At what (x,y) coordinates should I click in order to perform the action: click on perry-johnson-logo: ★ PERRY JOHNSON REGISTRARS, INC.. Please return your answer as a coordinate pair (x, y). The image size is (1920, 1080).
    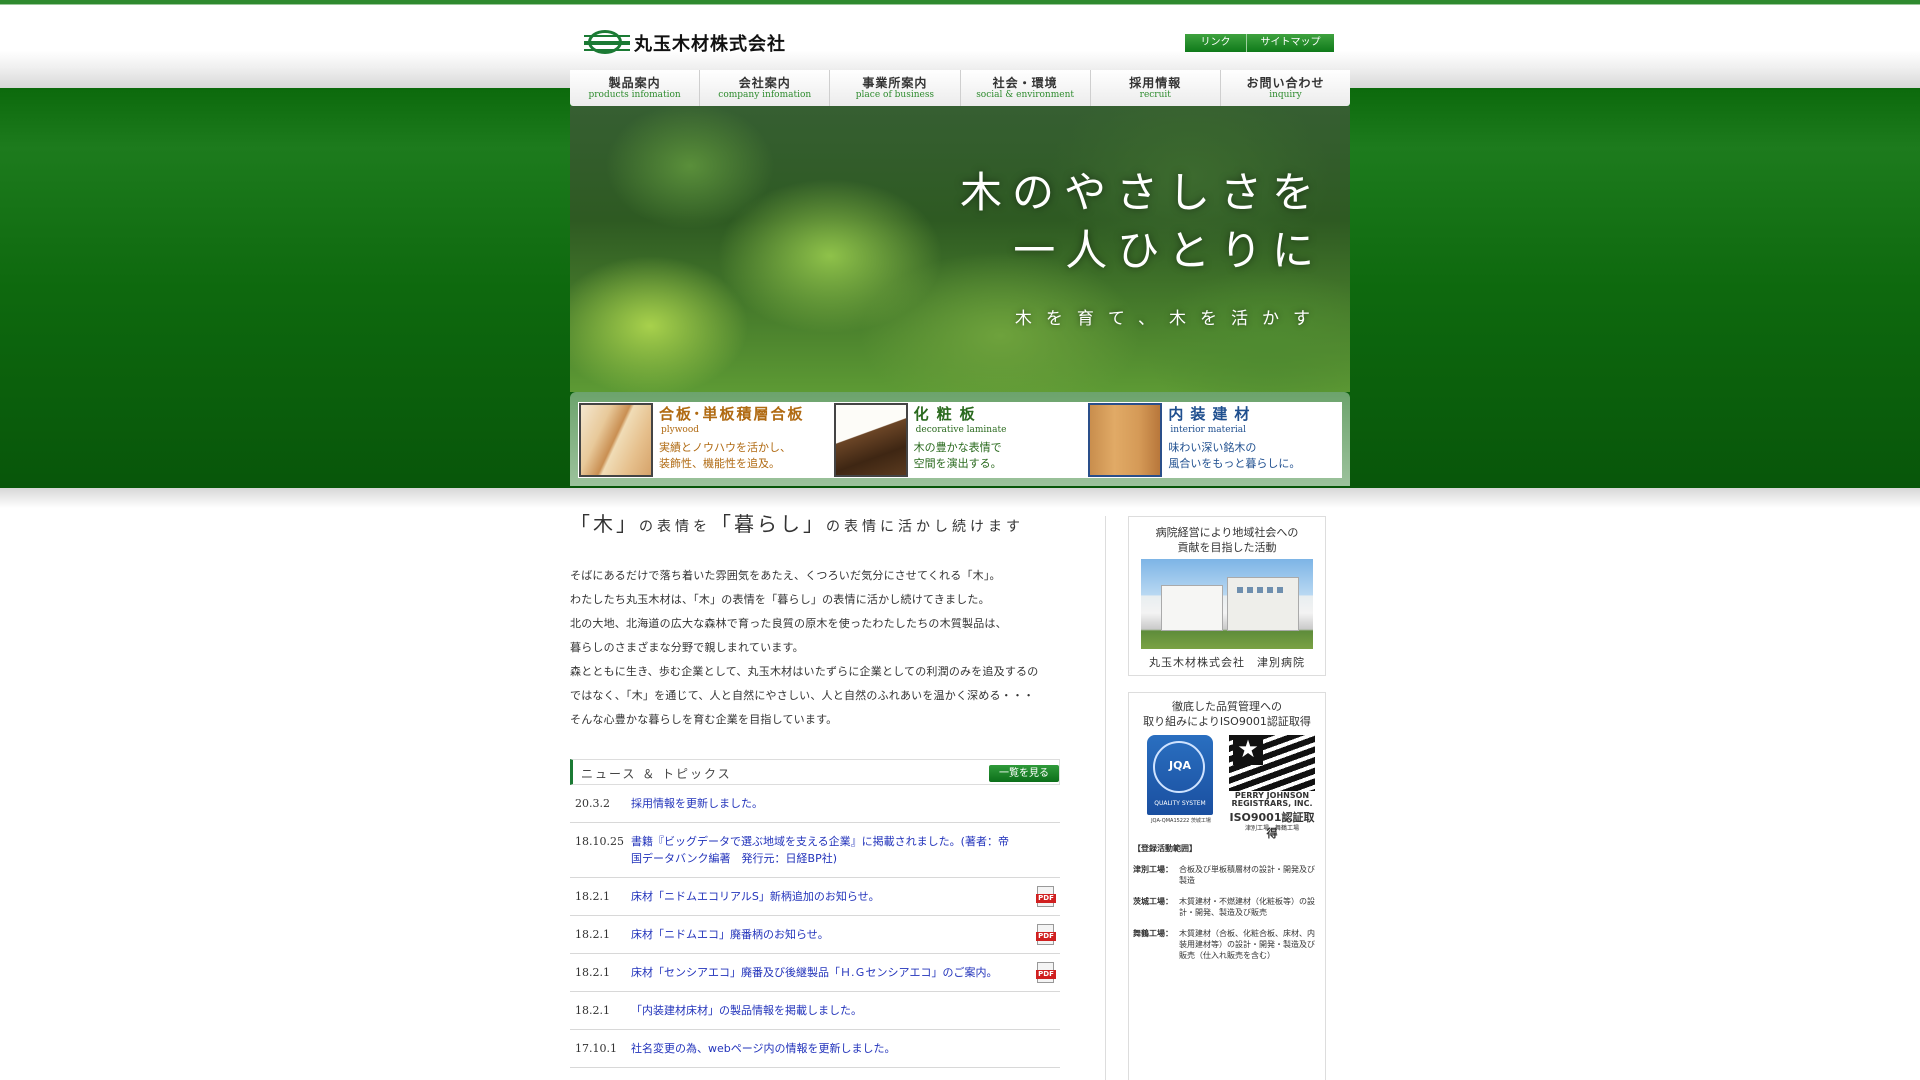
    Looking at the image, I should click on (1272, 771).